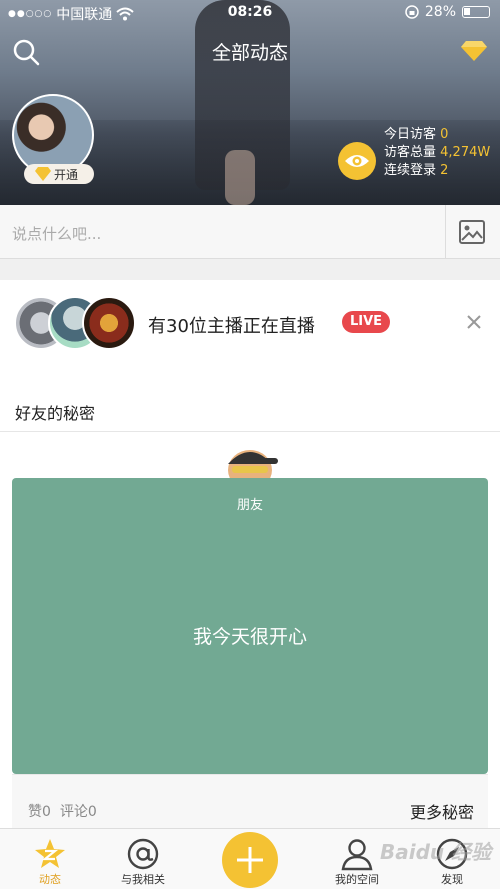 Image resolution: width=500 pixels, height=889 pixels. What do you see at coordinates (231, 326) in the screenshot?
I see `live-count-text: 有30位主播正在直播` at bounding box center [231, 326].